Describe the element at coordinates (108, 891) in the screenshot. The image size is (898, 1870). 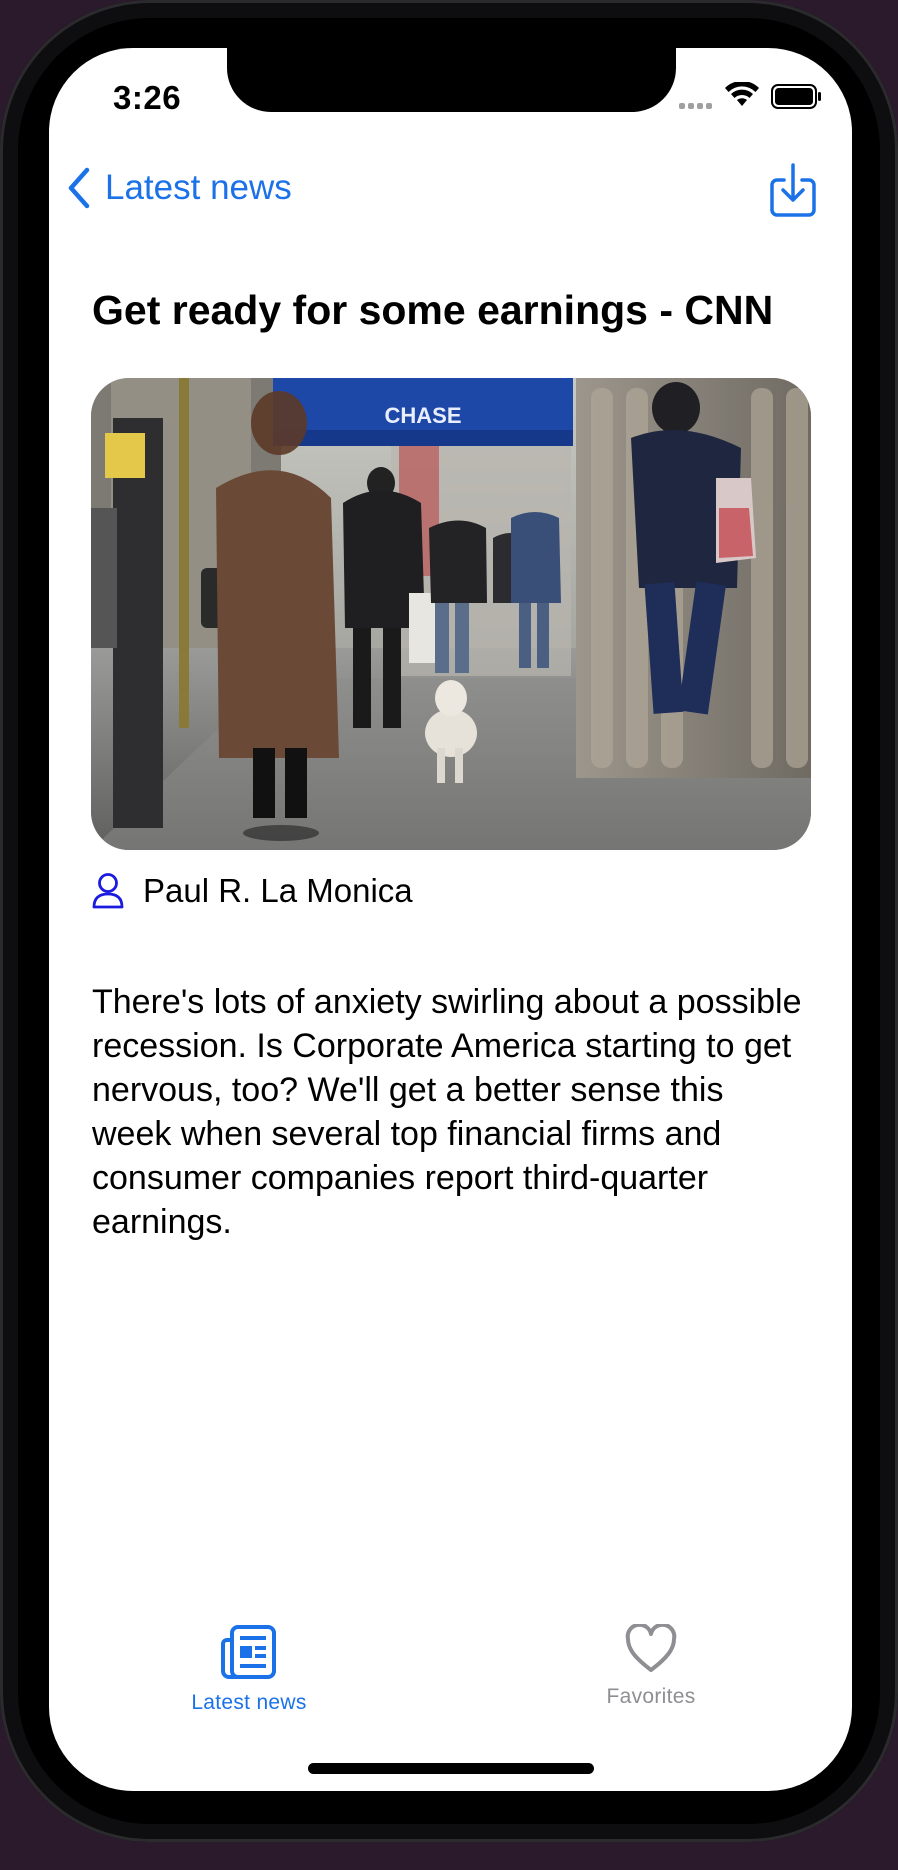
I see `person-icon` at that location.